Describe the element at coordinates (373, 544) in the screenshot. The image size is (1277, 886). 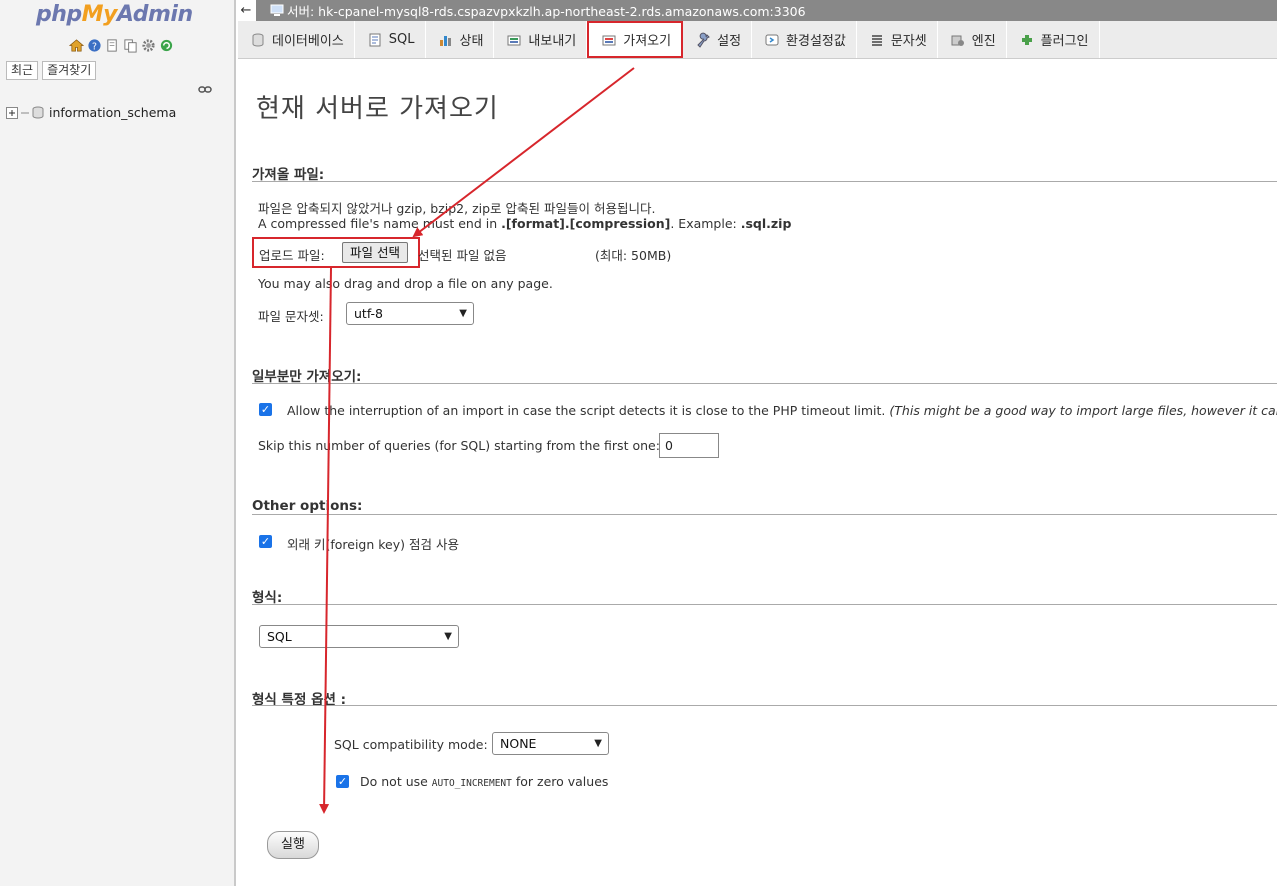
I see `foreign-key-label: 외래 키(foreign key) 점검 사용` at that location.